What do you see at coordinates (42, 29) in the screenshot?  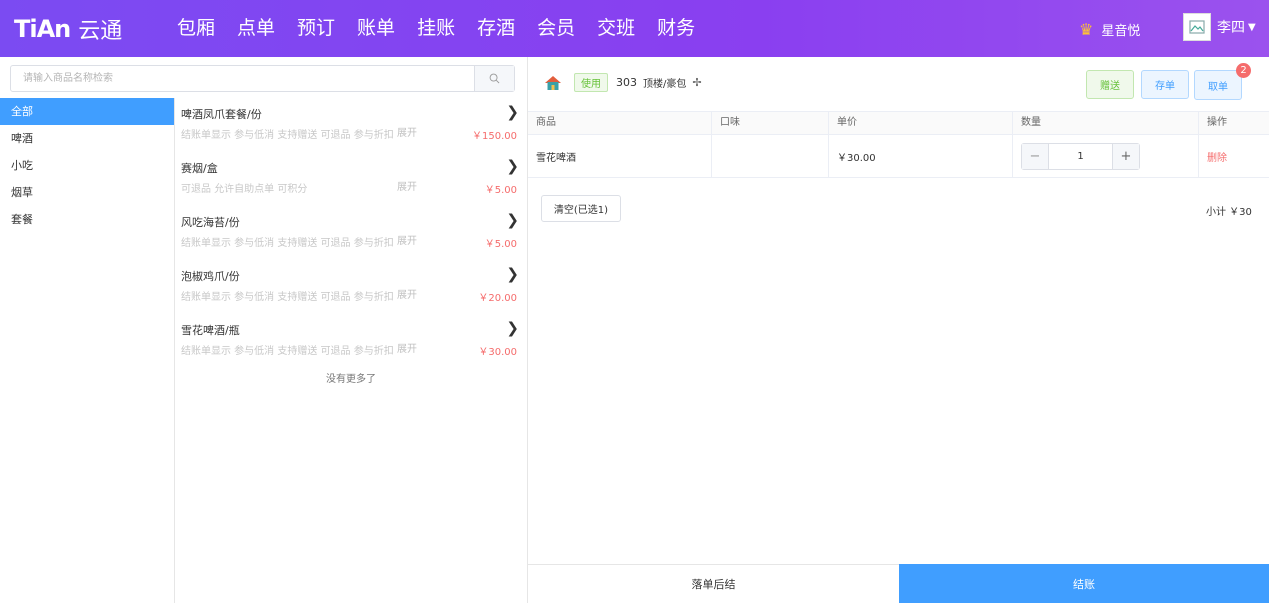 I see `logo-mark: TiAn` at bounding box center [42, 29].